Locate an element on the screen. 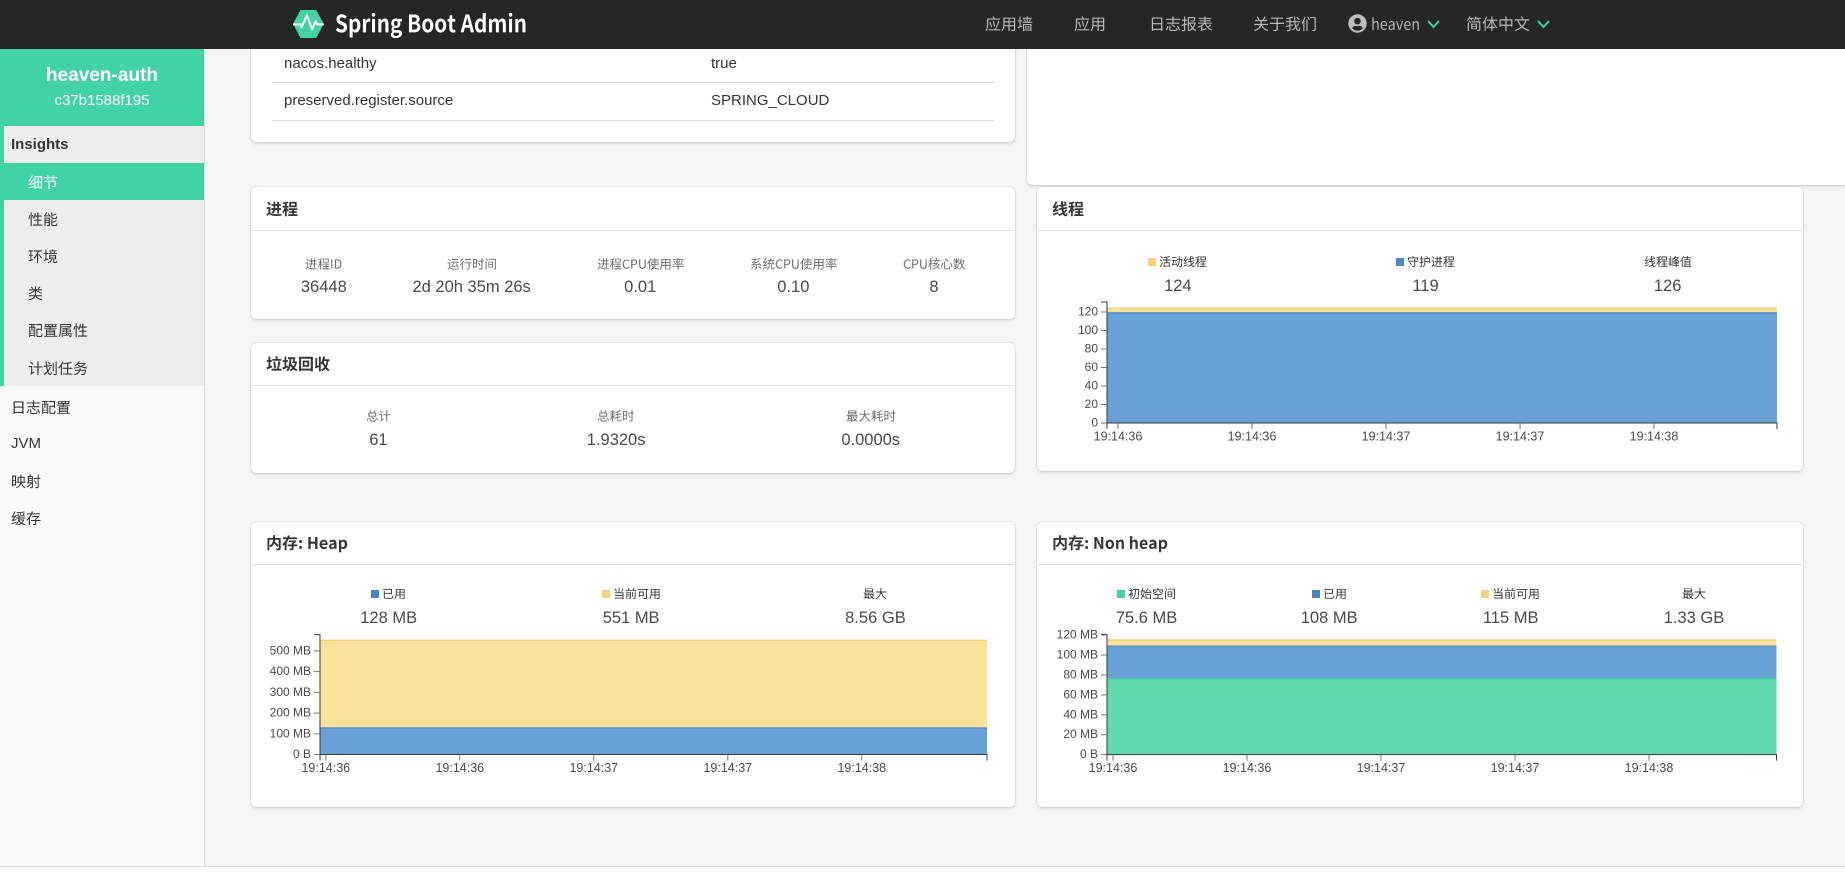  svg-text: 120 MB is located at coordinates (1077, 635).